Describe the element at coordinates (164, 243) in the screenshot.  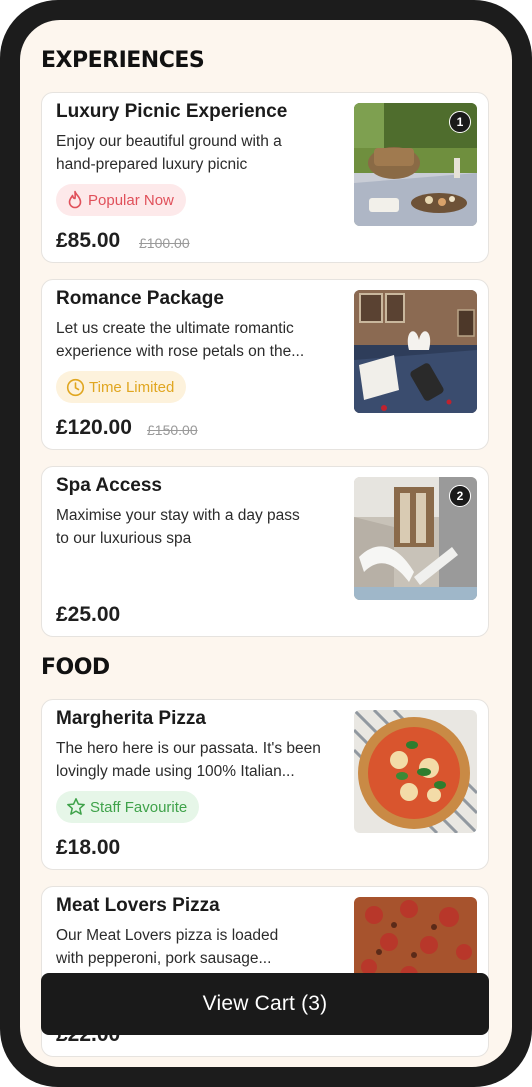
I see `original-price: £100.00` at that location.